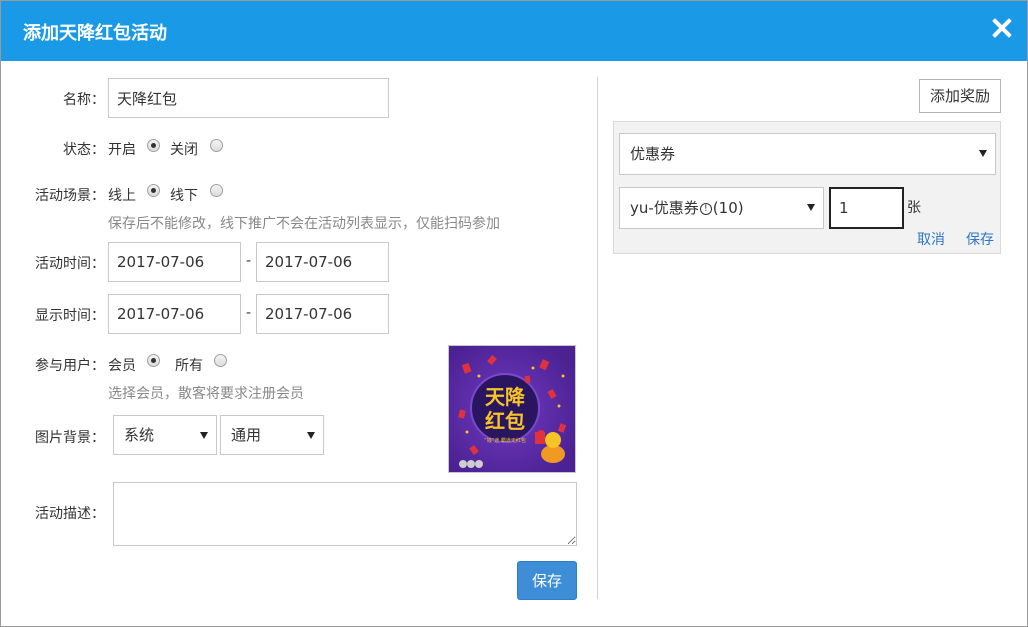  What do you see at coordinates (220, 360) in the screenshot?
I see `participants-all-radio` at bounding box center [220, 360].